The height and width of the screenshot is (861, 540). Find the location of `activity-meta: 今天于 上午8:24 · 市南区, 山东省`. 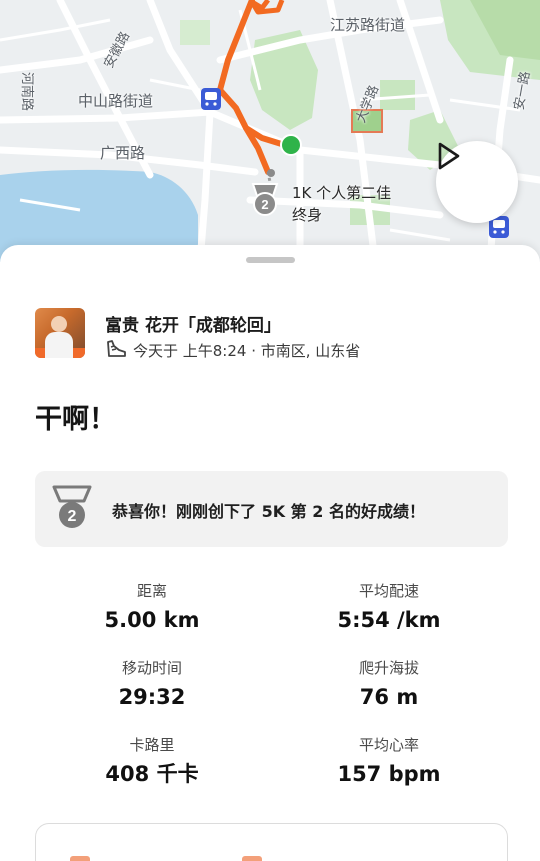

activity-meta: 今天于 上午8:24 · 市南区, 山东省 is located at coordinates (247, 351).